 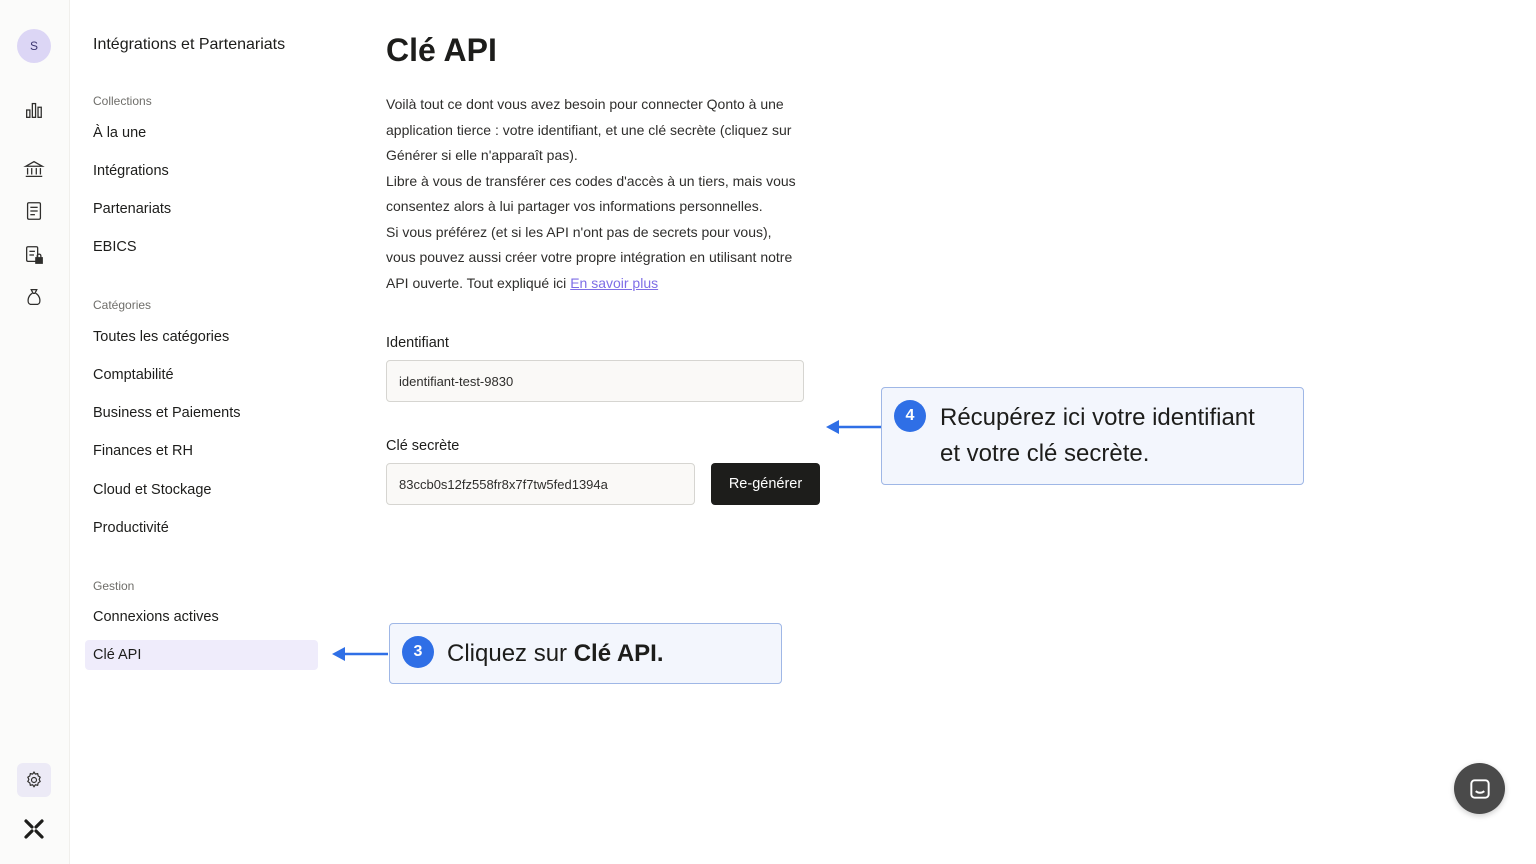 What do you see at coordinates (34, 211) in the screenshot?
I see `document-icon` at bounding box center [34, 211].